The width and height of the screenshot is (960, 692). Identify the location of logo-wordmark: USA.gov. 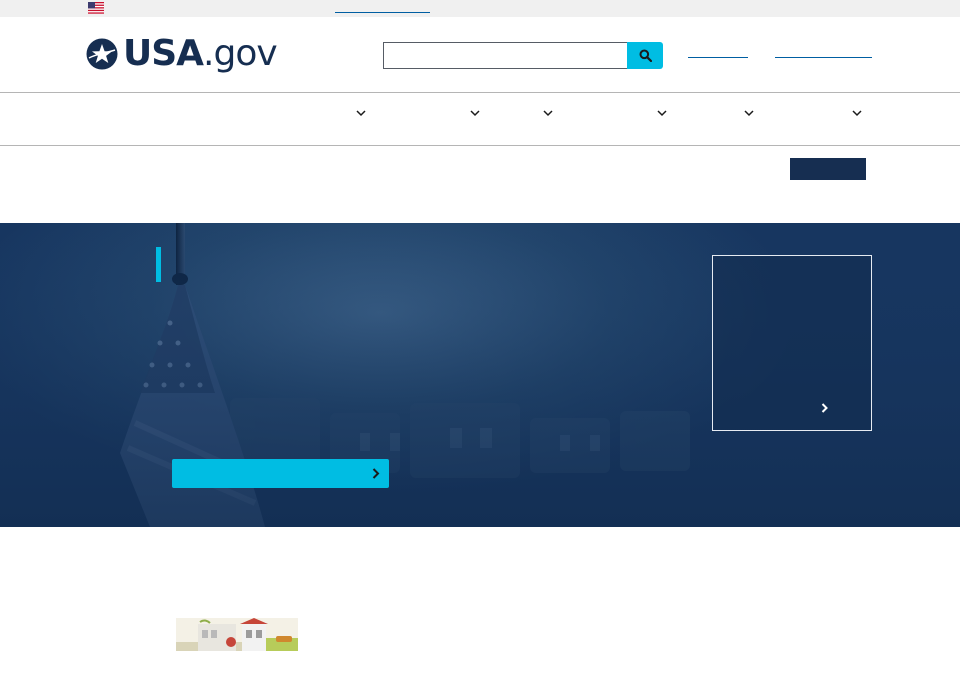
(200, 54).